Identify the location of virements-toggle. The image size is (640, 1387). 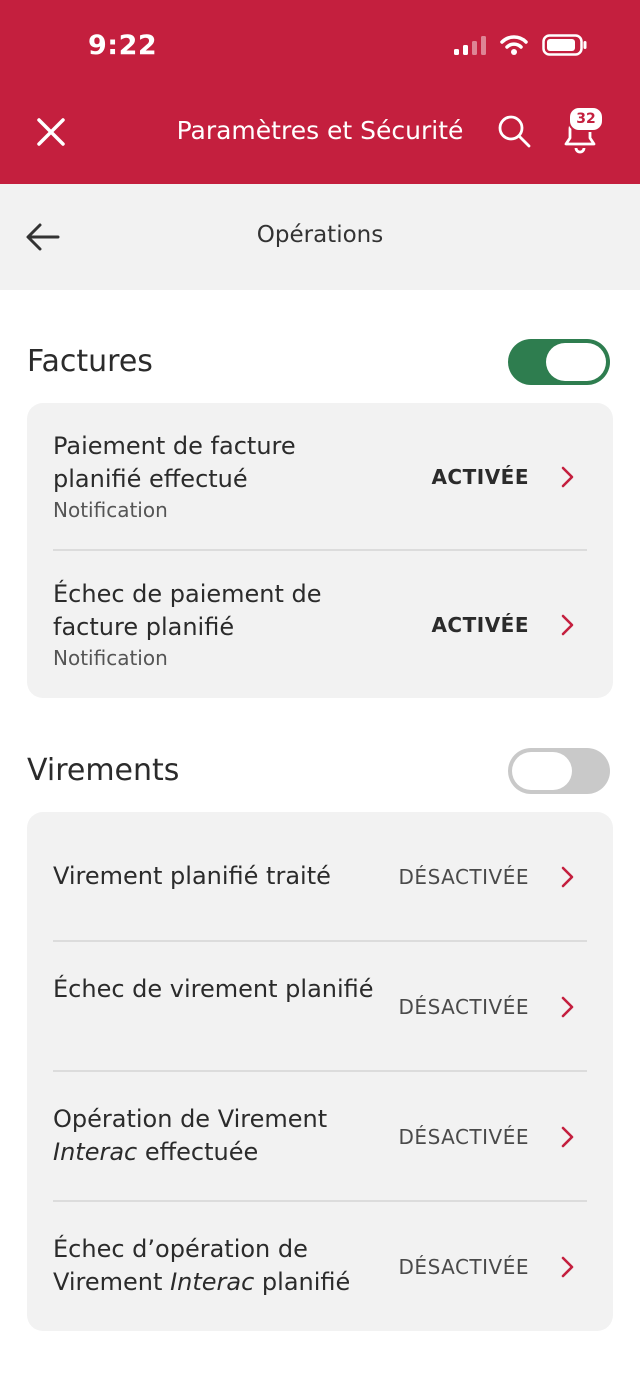
(559, 771).